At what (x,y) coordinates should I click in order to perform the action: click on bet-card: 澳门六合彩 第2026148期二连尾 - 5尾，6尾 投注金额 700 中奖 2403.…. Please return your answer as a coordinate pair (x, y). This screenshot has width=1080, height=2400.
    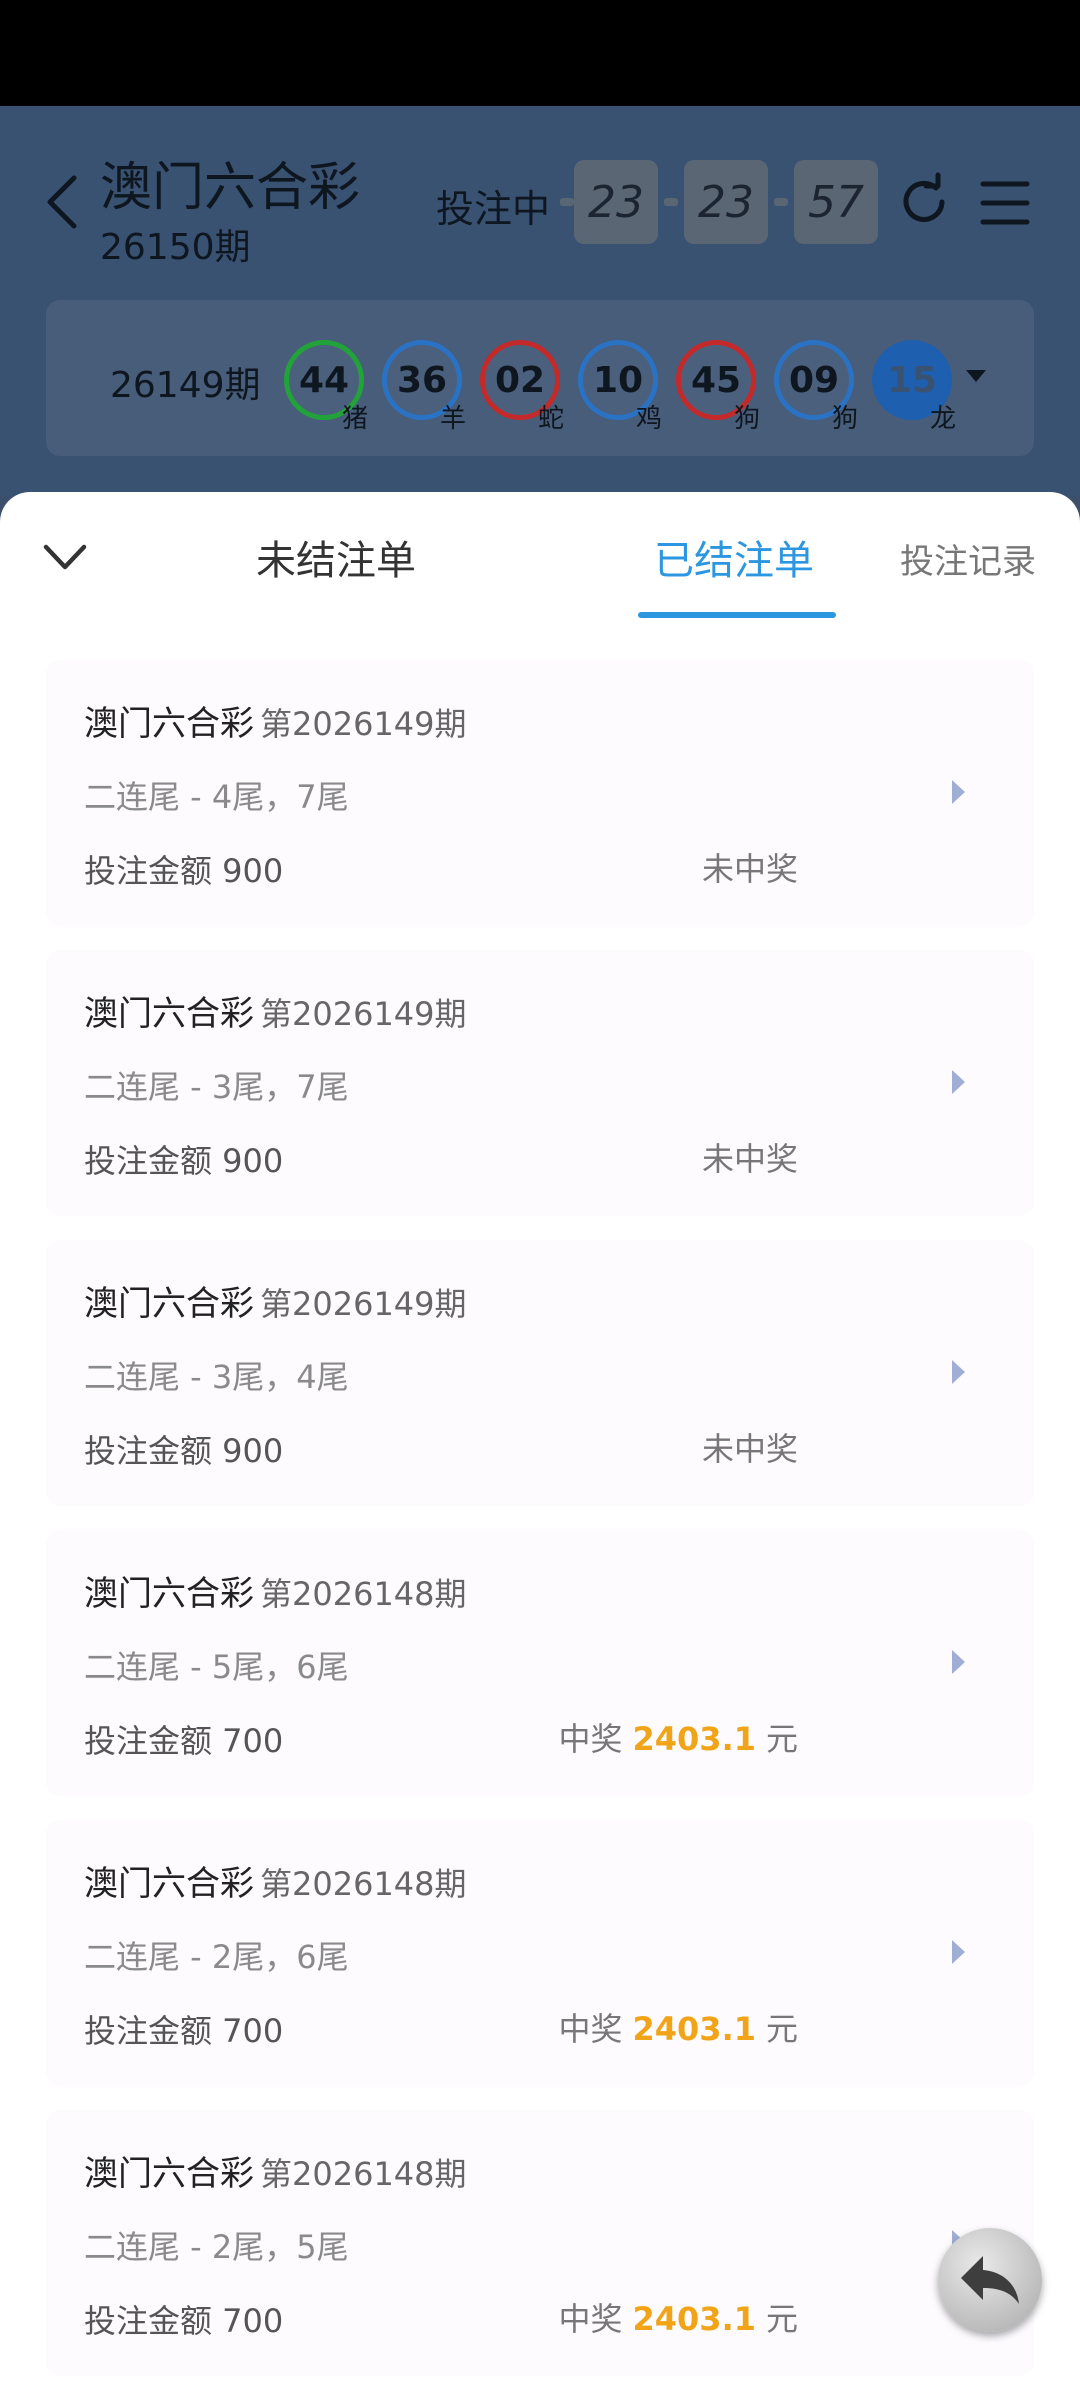
    Looking at the image, I should click on (540, 1663).